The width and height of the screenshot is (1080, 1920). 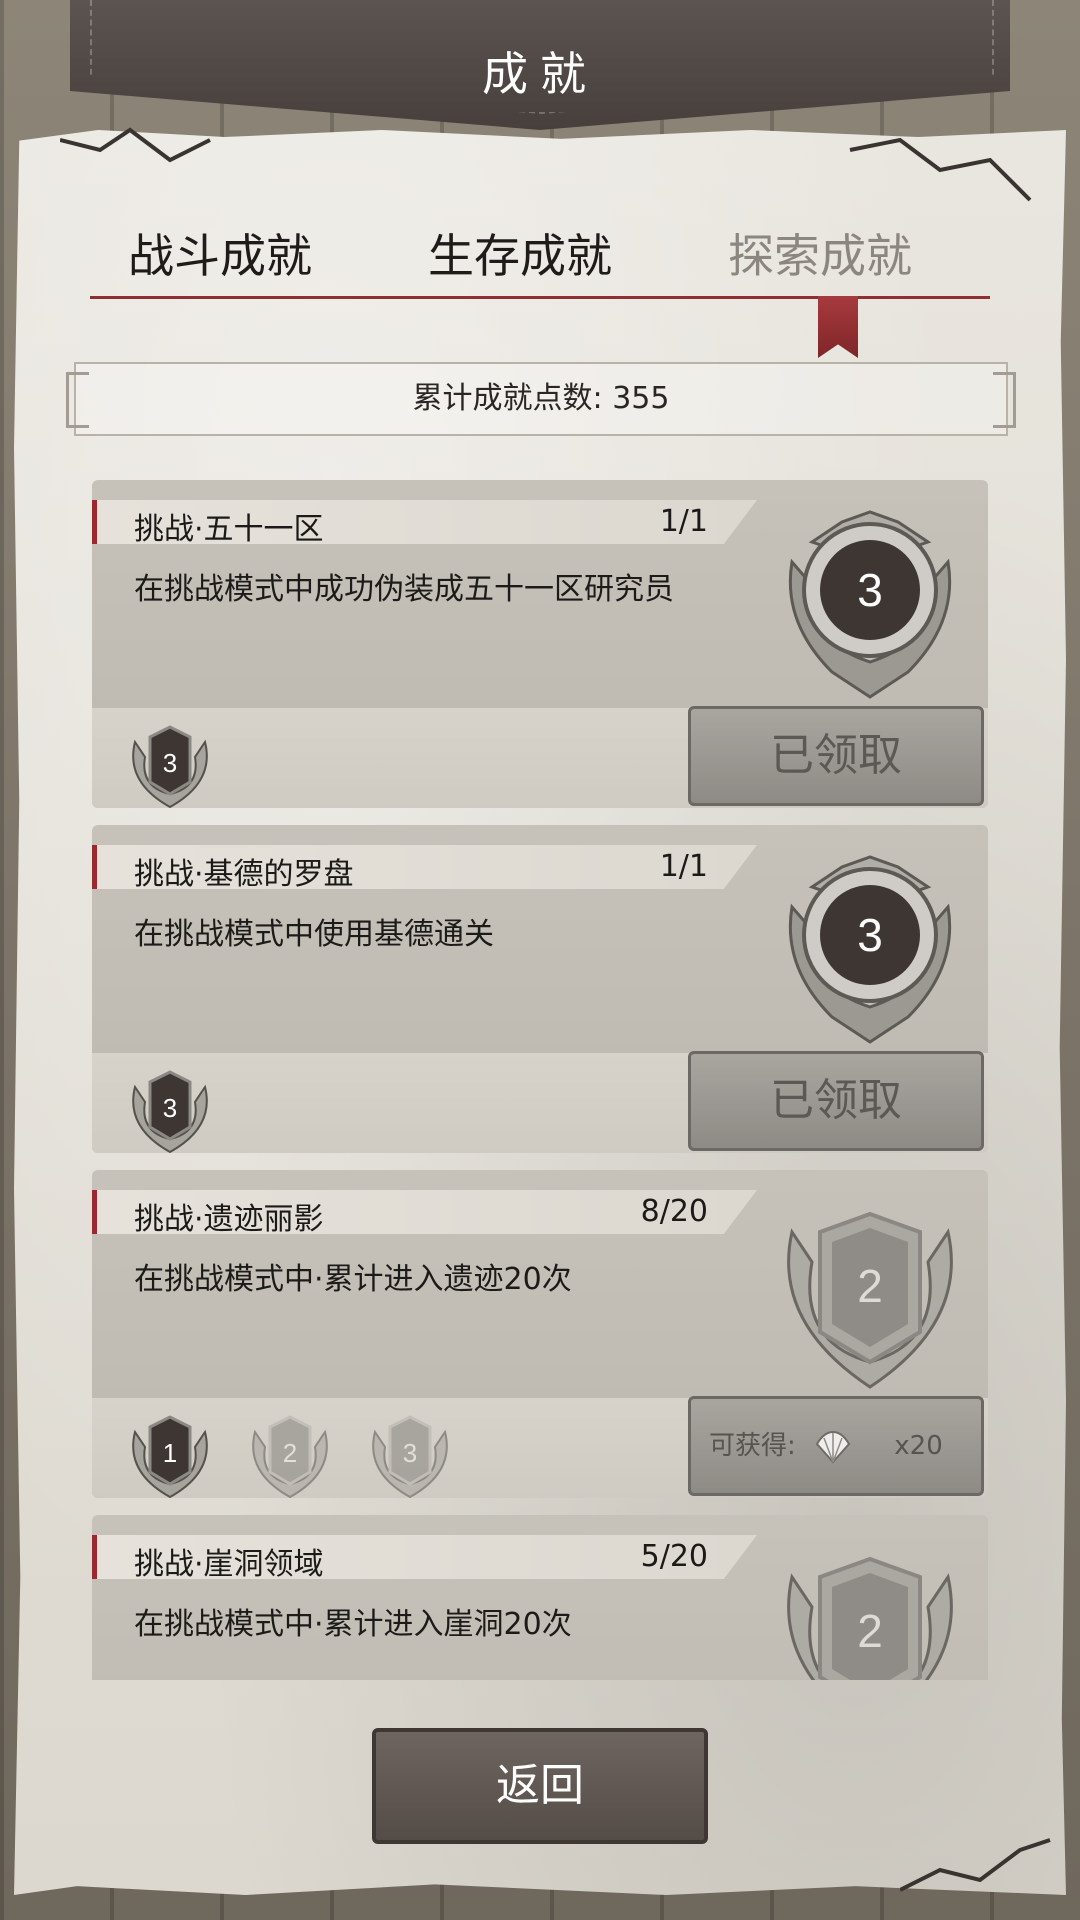 What do you see at coordinates (314, 934) in the screenshot?
I see `card-description: 在挑战模式中使用基德通关` at bounding box center [314, 934].